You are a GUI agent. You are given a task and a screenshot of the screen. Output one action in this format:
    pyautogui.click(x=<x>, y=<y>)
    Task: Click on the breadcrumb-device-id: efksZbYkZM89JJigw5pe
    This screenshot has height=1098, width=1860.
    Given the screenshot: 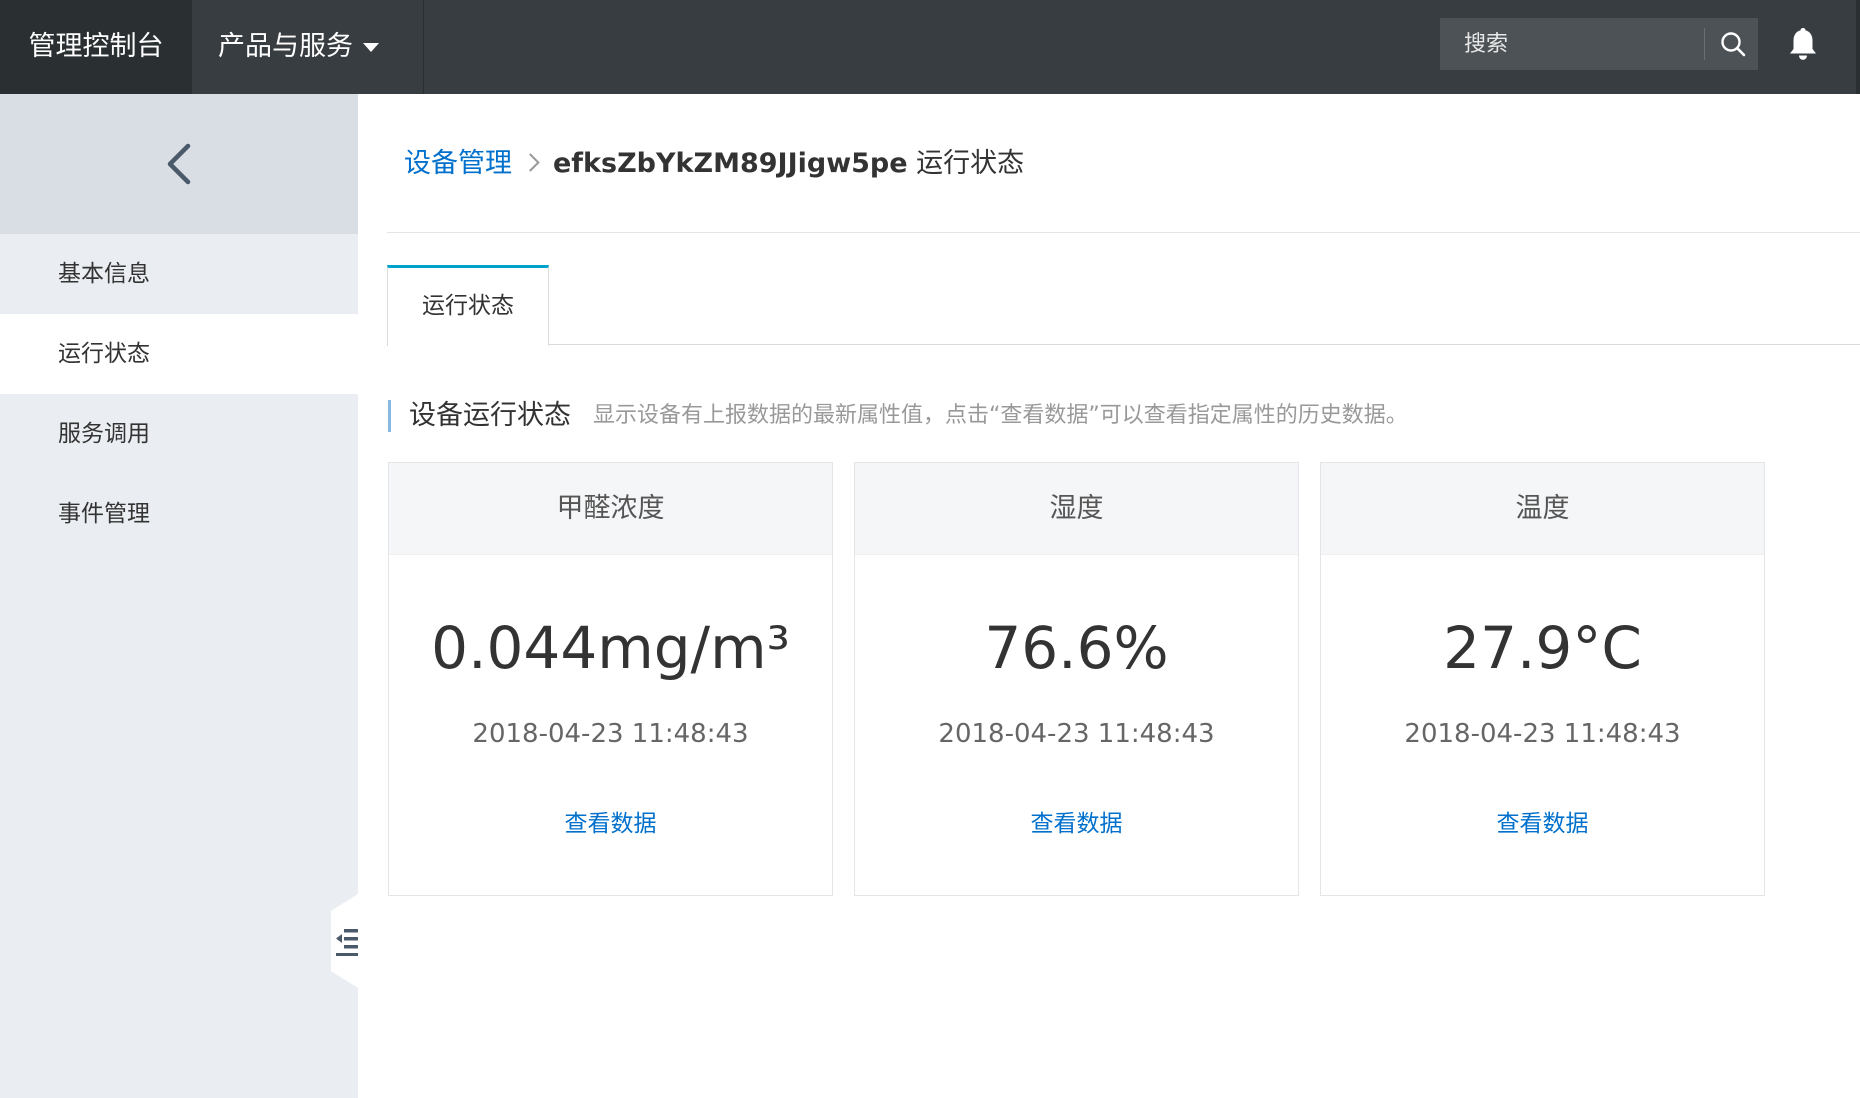 What is the action you would take?
    pyautogui.click(x=730, y=163)
    